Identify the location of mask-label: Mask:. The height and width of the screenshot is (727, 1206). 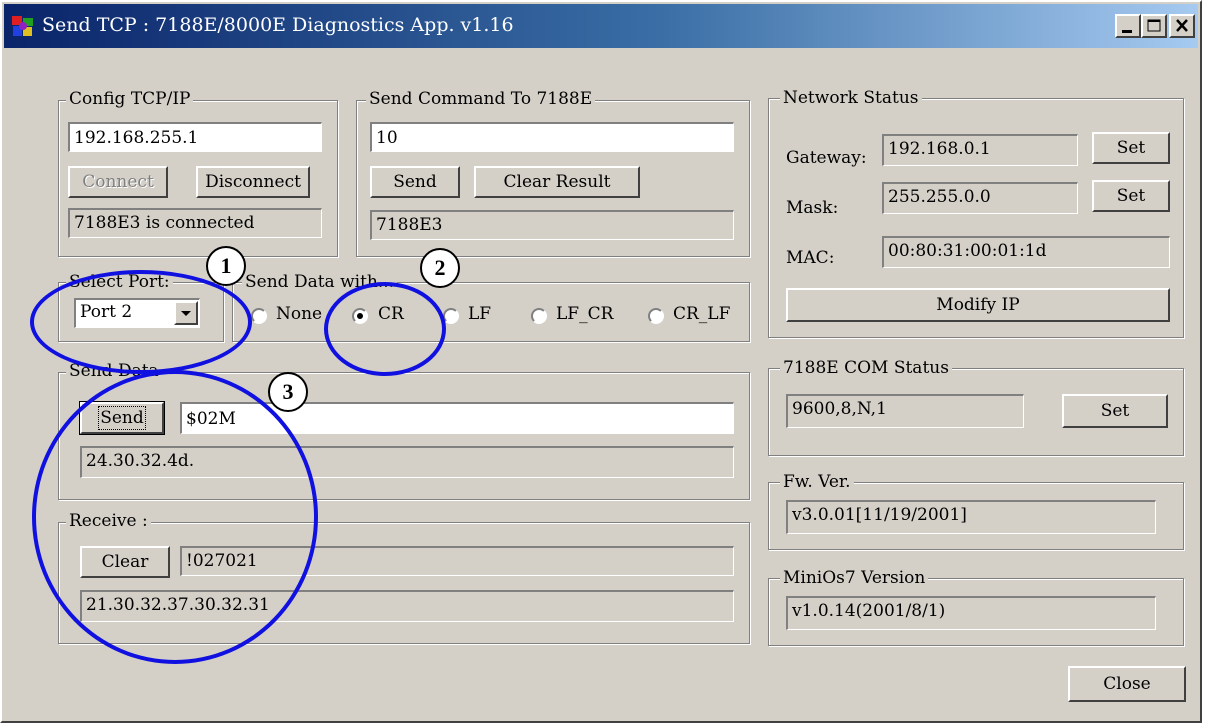
(812, 208).